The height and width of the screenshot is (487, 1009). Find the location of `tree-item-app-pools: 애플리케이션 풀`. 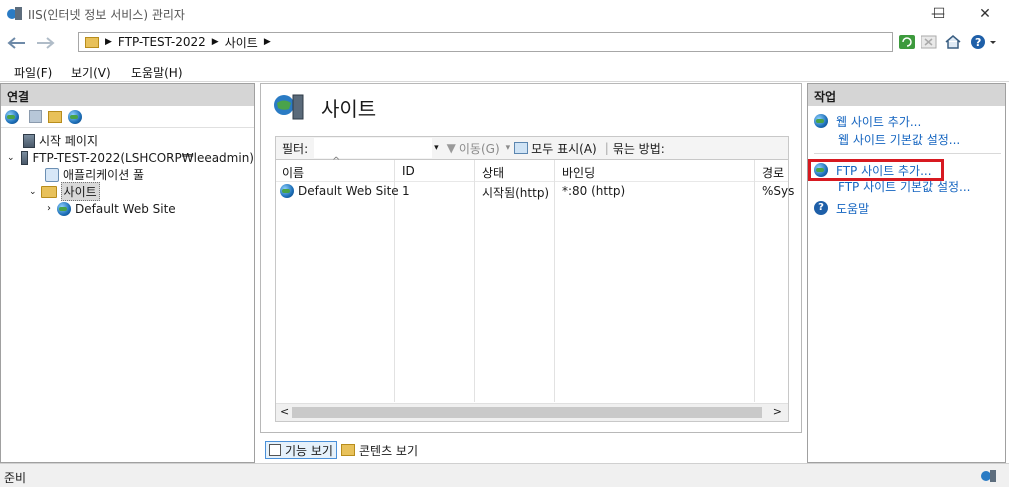

tree-item-app-pools: 애플리케이션 풀 is located at coordinates (127, 174).